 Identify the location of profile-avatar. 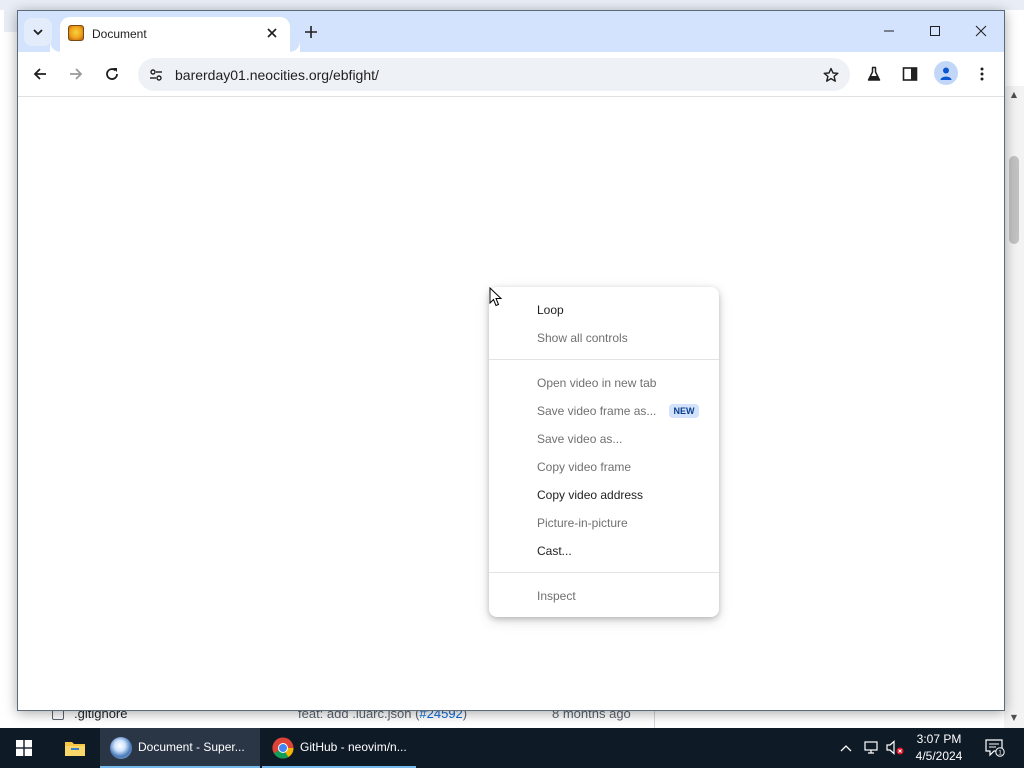
(946, 73).